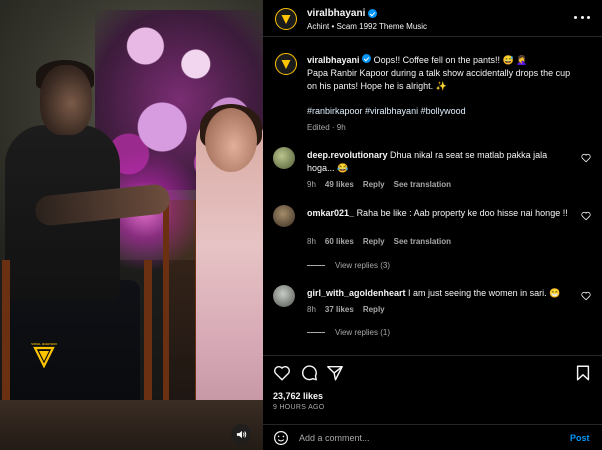 The image size is (602, 450). Describe the element at coordinates (367, 26) in the screenshot. I see `audio-line: Achint • Scam 1992 Theme Music` at that location.